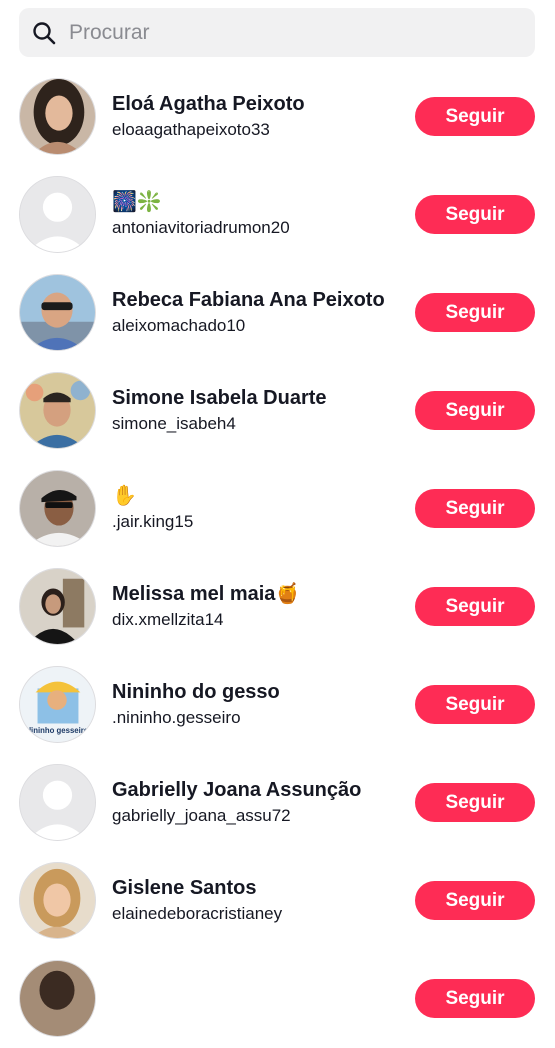  Describe the element at coordinates (174, 423) in the screenshot. I see `user-handle: simone_isabeh4` at that location.